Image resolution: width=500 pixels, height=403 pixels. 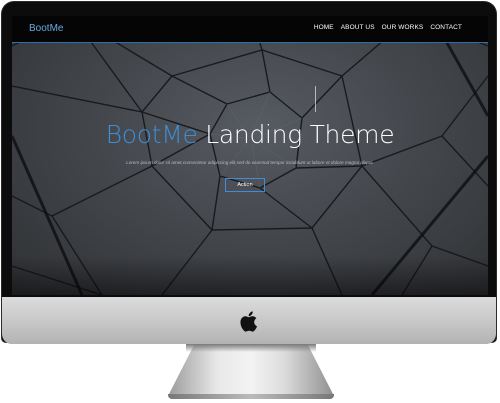 What do you see at coordinates (300, 134) in the screenshot?
I see `hero-title-rest: Landing Theme` at bounding box center [300, 134].